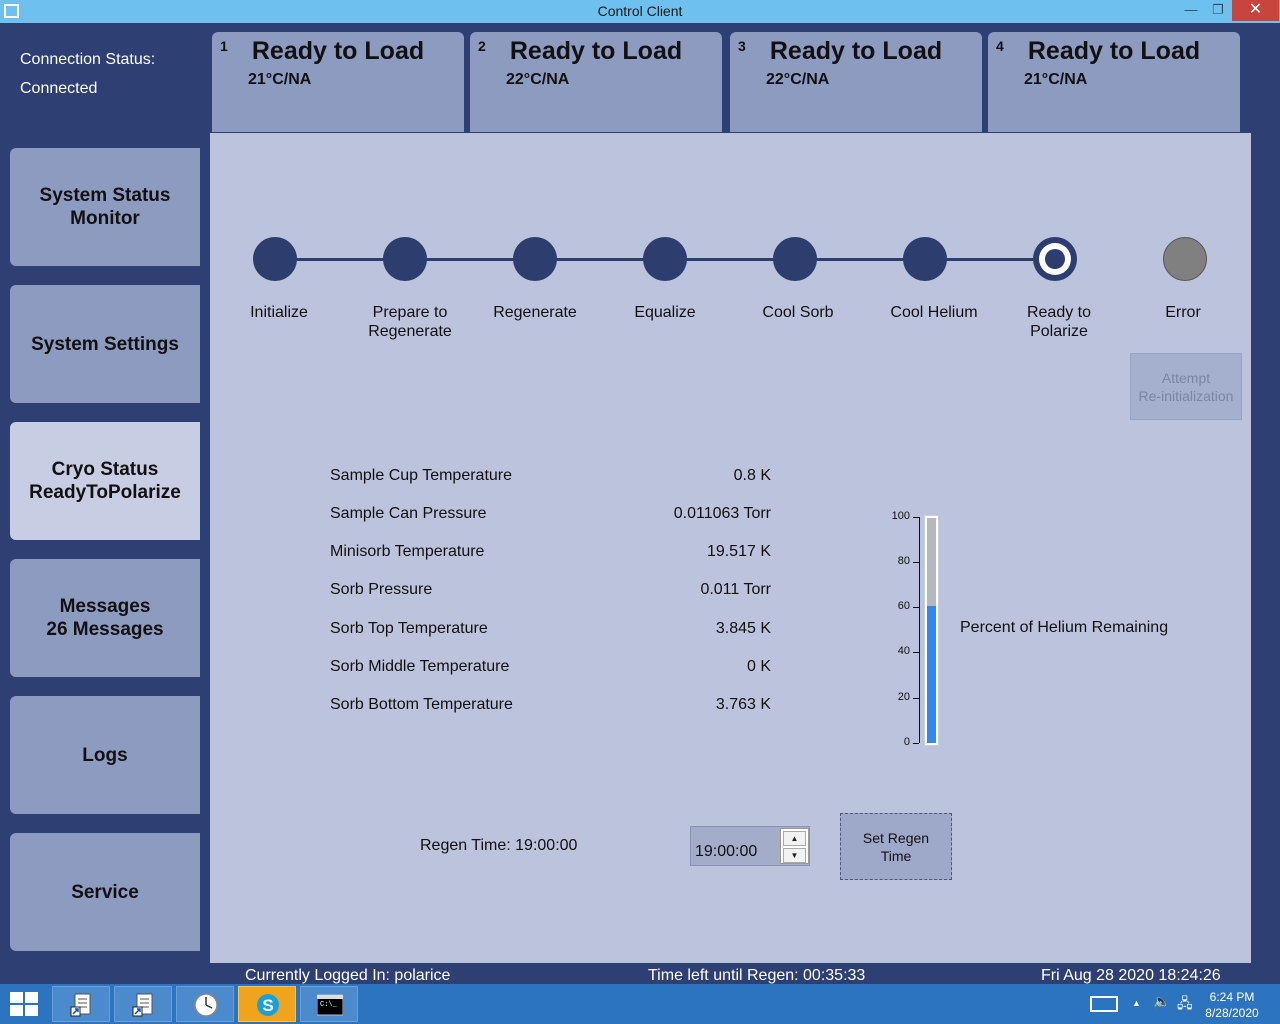  What do you see at coordinates (794, 838) in the screenshot?
I see `spin-up-icon: ▲` at bounding box center [794, 838].